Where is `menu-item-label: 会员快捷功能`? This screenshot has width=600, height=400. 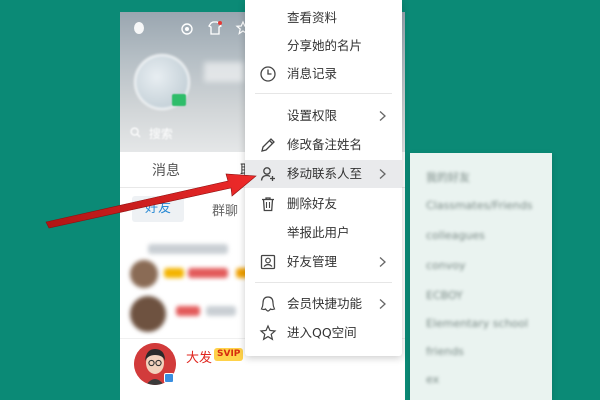
menu-item-label: 会员快捷功能 is located at coordinates (325, 303).